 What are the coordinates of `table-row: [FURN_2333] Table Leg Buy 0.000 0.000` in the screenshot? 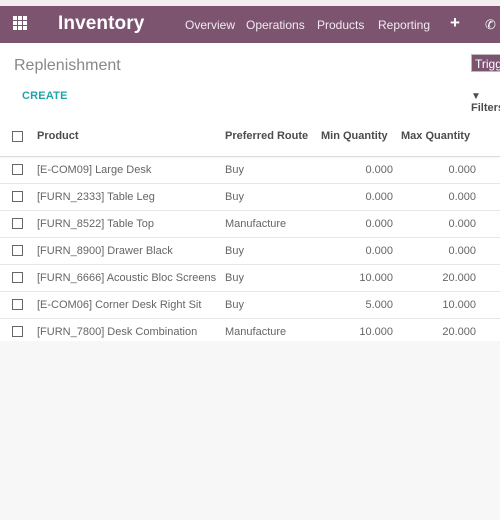 It's located at (250, 197).